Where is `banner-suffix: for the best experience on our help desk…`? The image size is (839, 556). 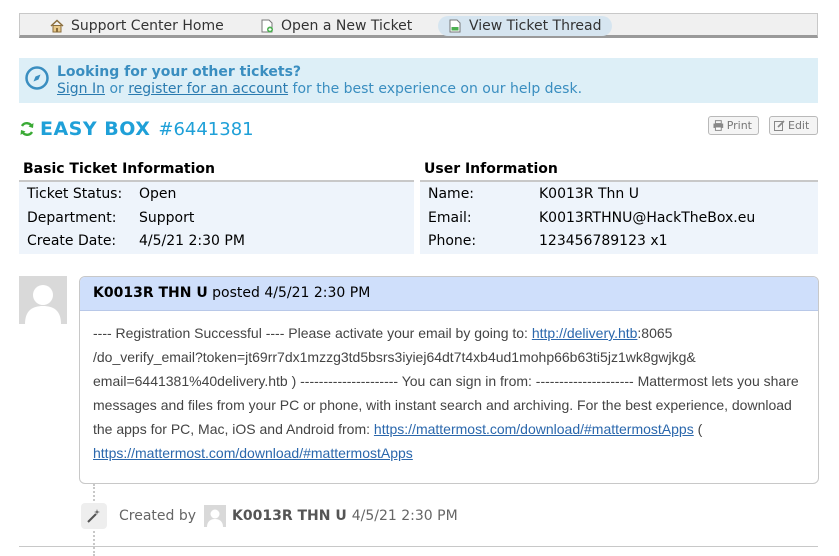
banner-suffix: for the best experience on our help desk… is located at coordinates (437, 89).